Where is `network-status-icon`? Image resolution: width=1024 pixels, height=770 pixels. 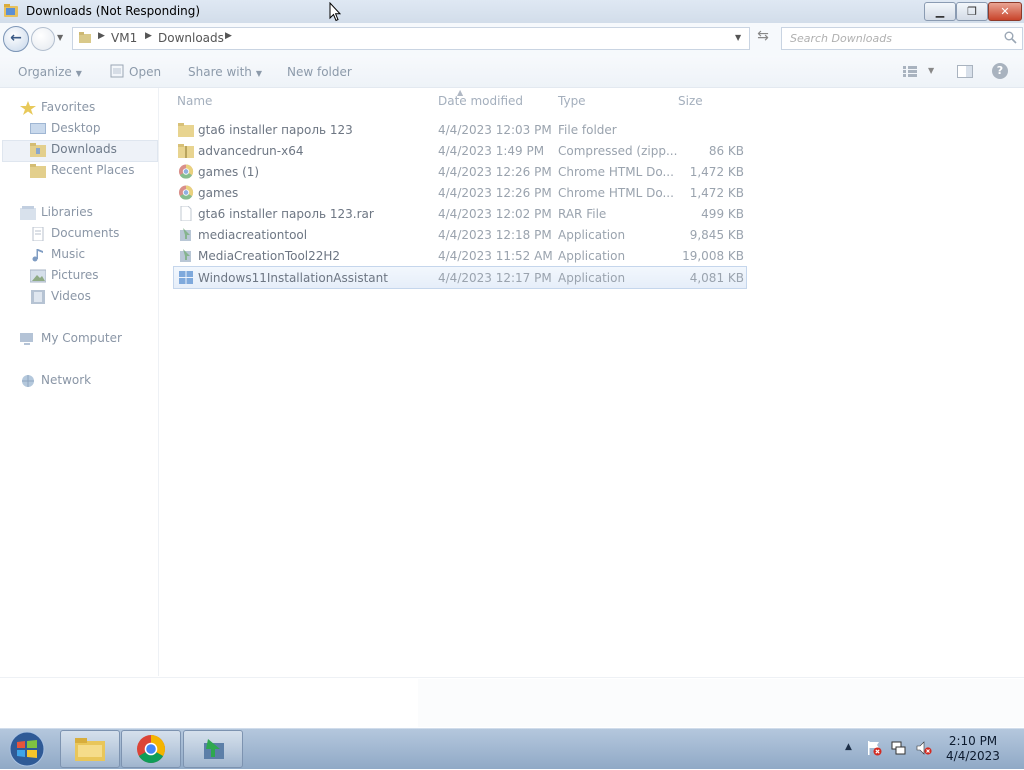
network-status-icon is located at coordinates (899, 748).